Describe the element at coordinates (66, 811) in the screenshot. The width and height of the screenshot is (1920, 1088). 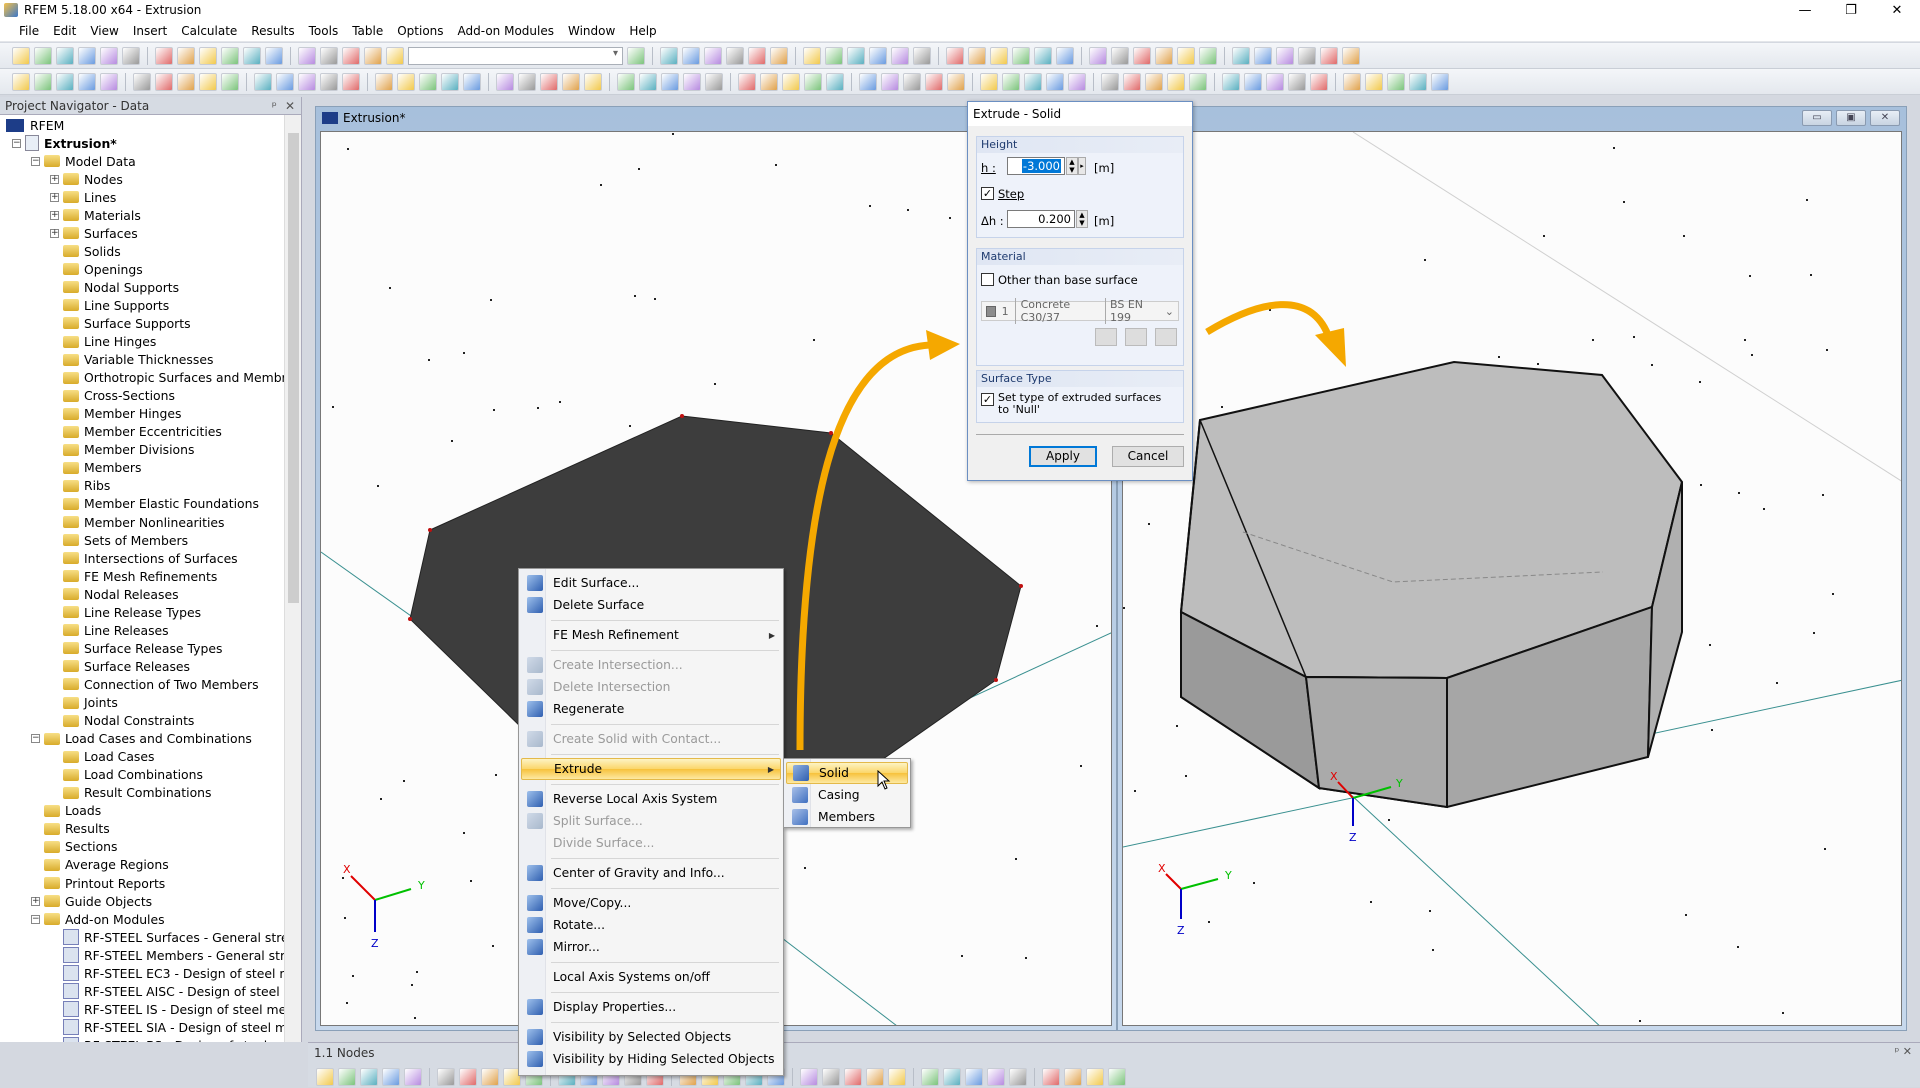
I see `tree-item: Loads` at that location.